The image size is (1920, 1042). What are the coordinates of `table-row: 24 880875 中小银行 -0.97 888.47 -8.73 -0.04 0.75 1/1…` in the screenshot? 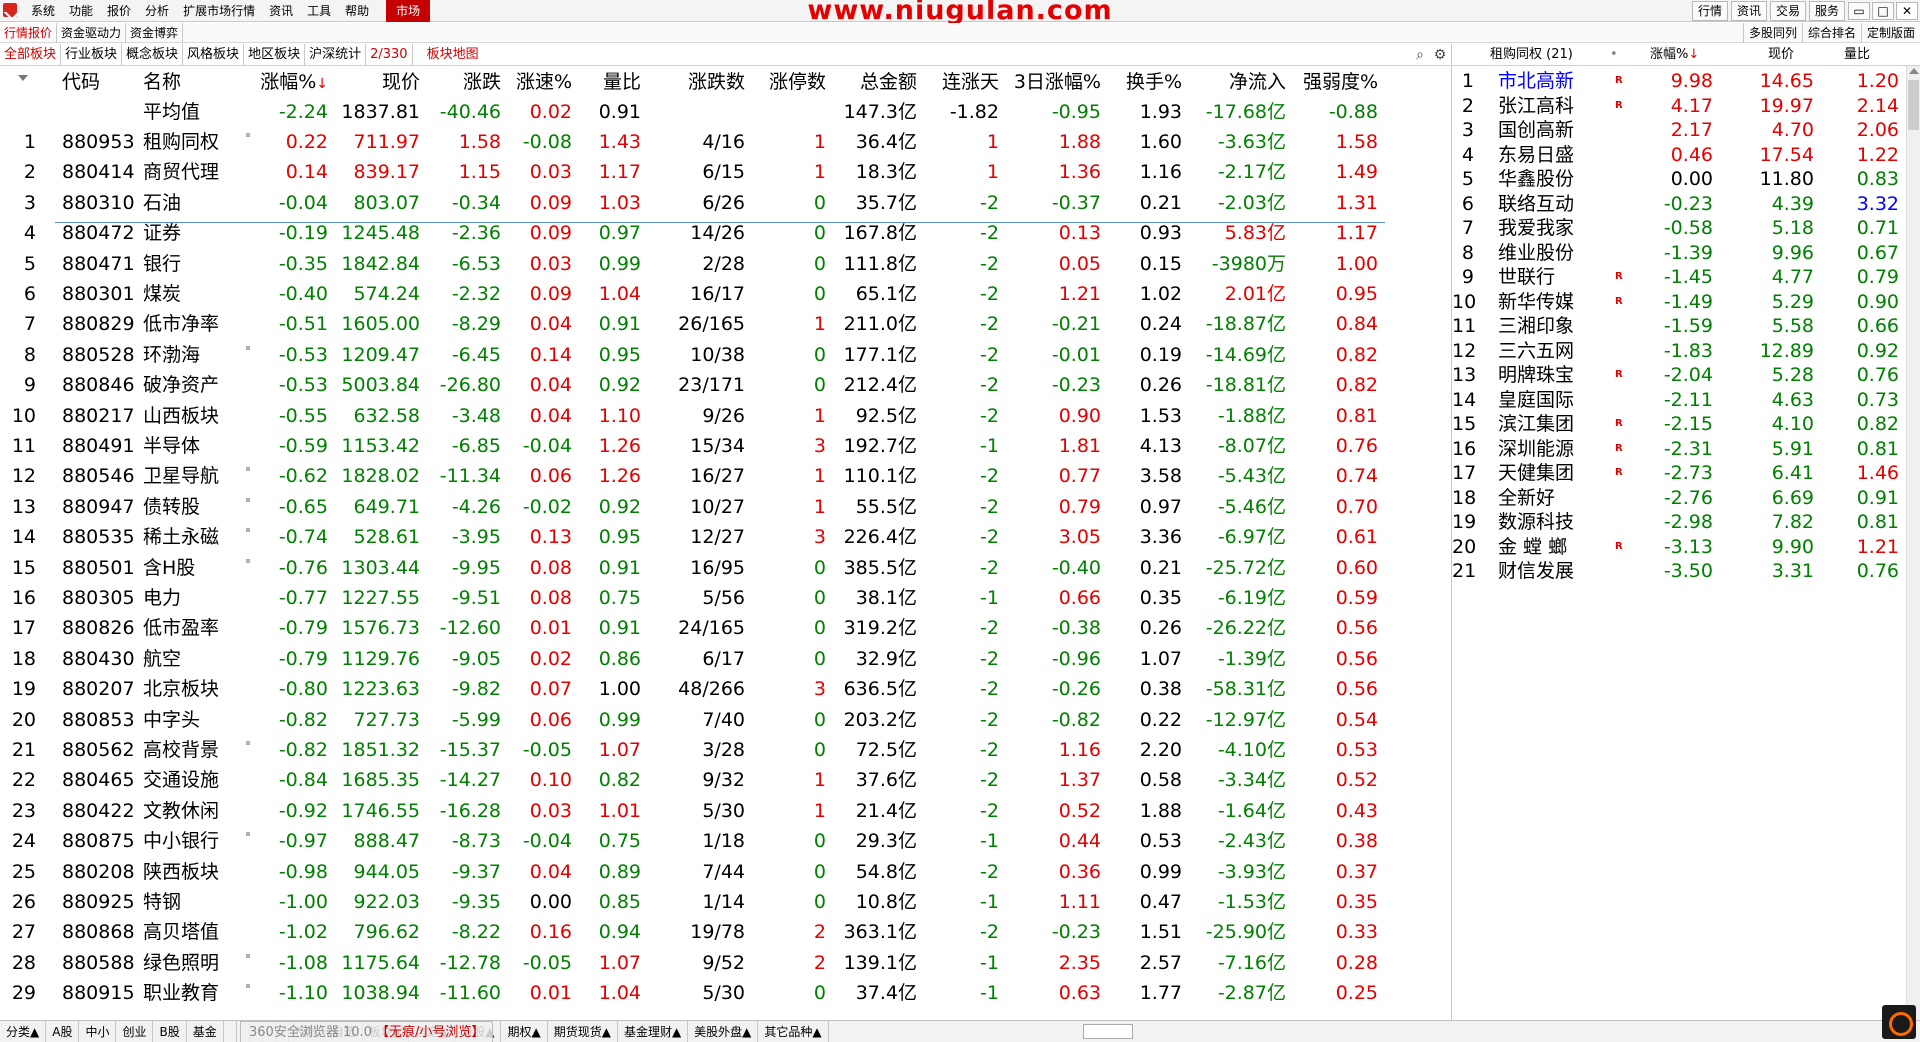 It's located at (692, 841).